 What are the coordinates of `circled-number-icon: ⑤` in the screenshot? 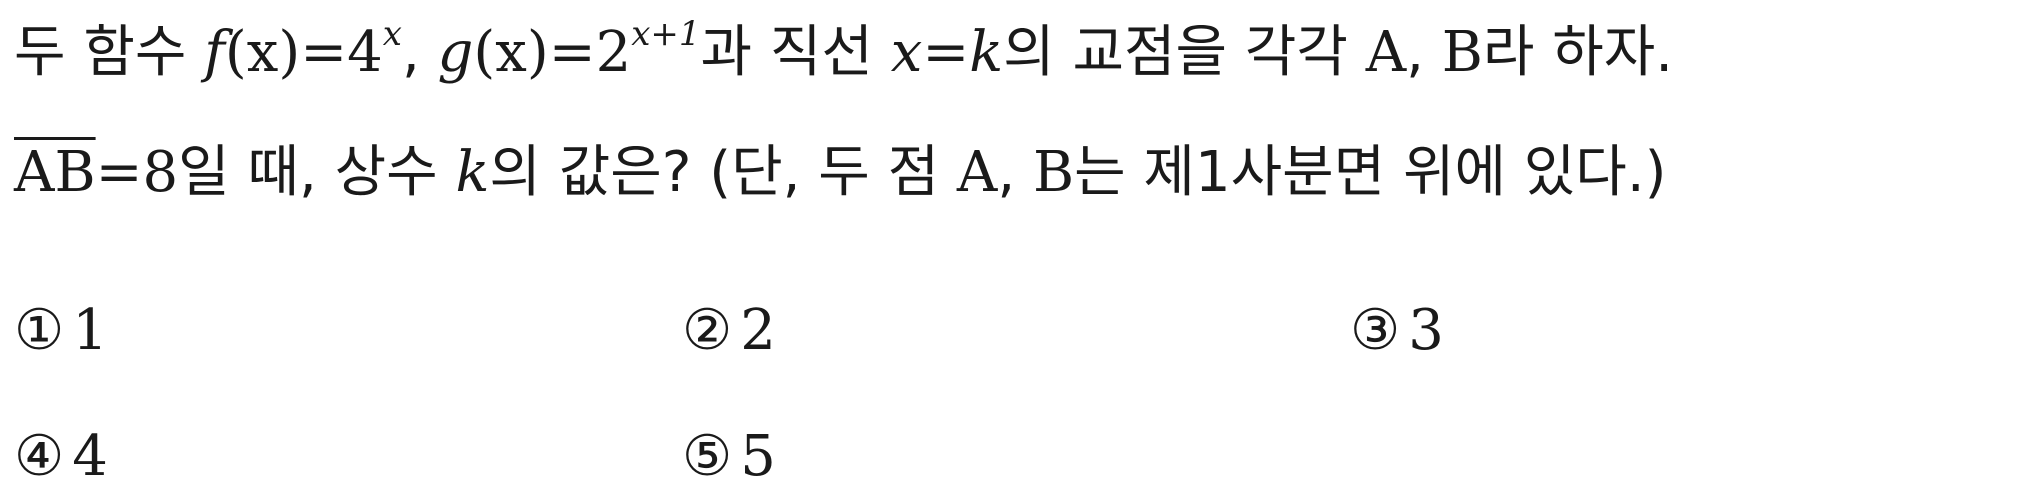 It's located at (707, 456).